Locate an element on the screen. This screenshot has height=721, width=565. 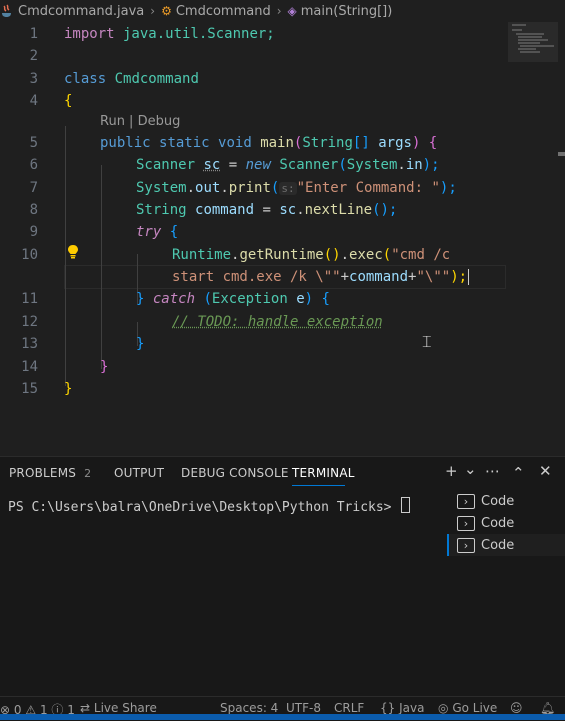
breadcrumb-method-label: main(String[]) is located at coordinates (346, 11).